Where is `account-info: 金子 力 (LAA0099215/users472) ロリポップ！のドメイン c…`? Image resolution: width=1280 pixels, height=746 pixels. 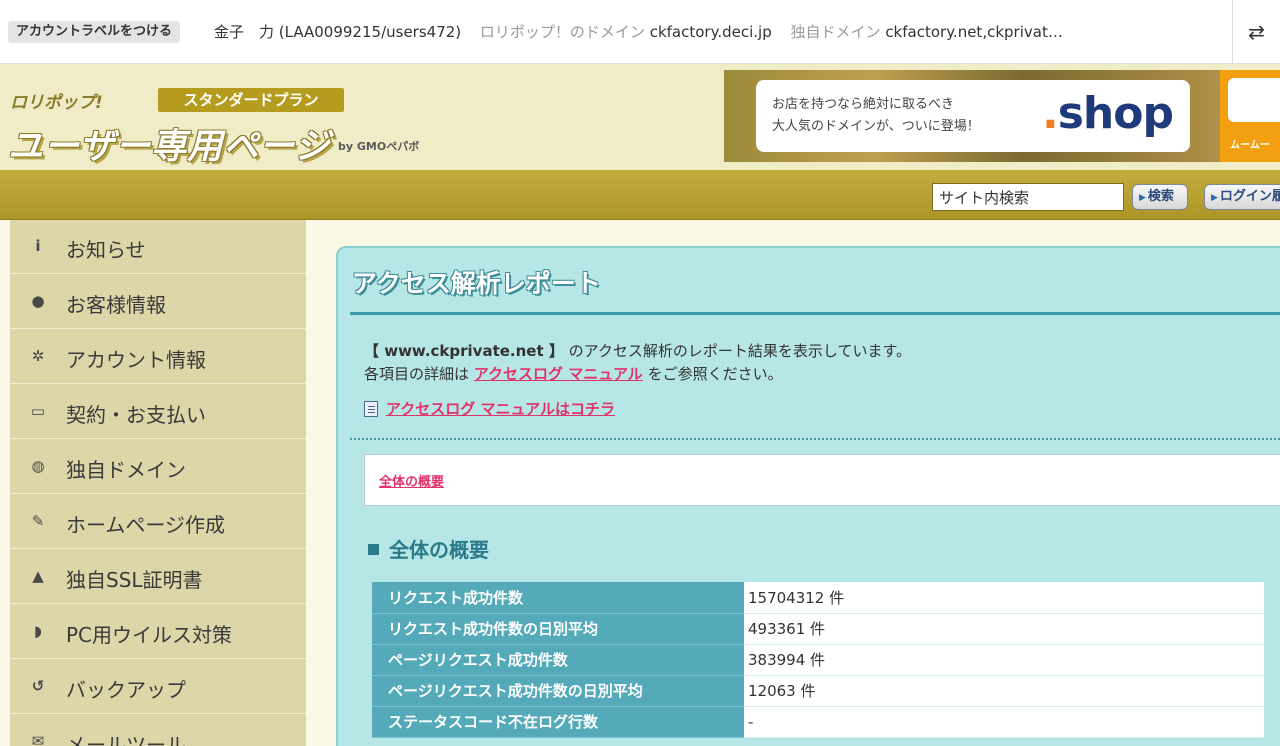 account-info: 金子 力 (LAA0099215/users472) ロリポップ！のドメイン c… is located at coordinates (645, 32).